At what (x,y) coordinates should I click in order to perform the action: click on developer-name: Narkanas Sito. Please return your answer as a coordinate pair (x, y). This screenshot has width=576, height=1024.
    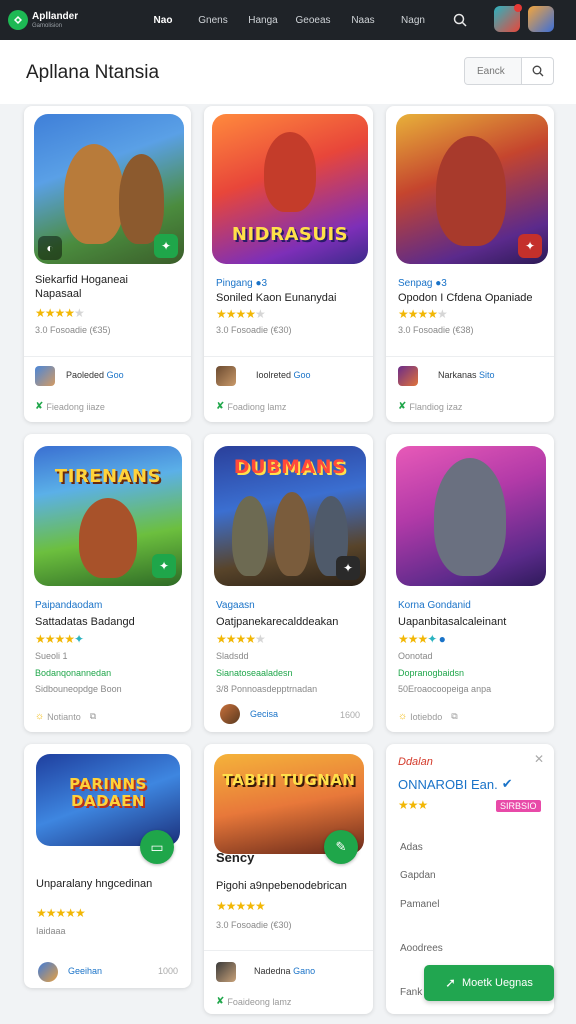
    Looking at the image, I should click on (466, 375).